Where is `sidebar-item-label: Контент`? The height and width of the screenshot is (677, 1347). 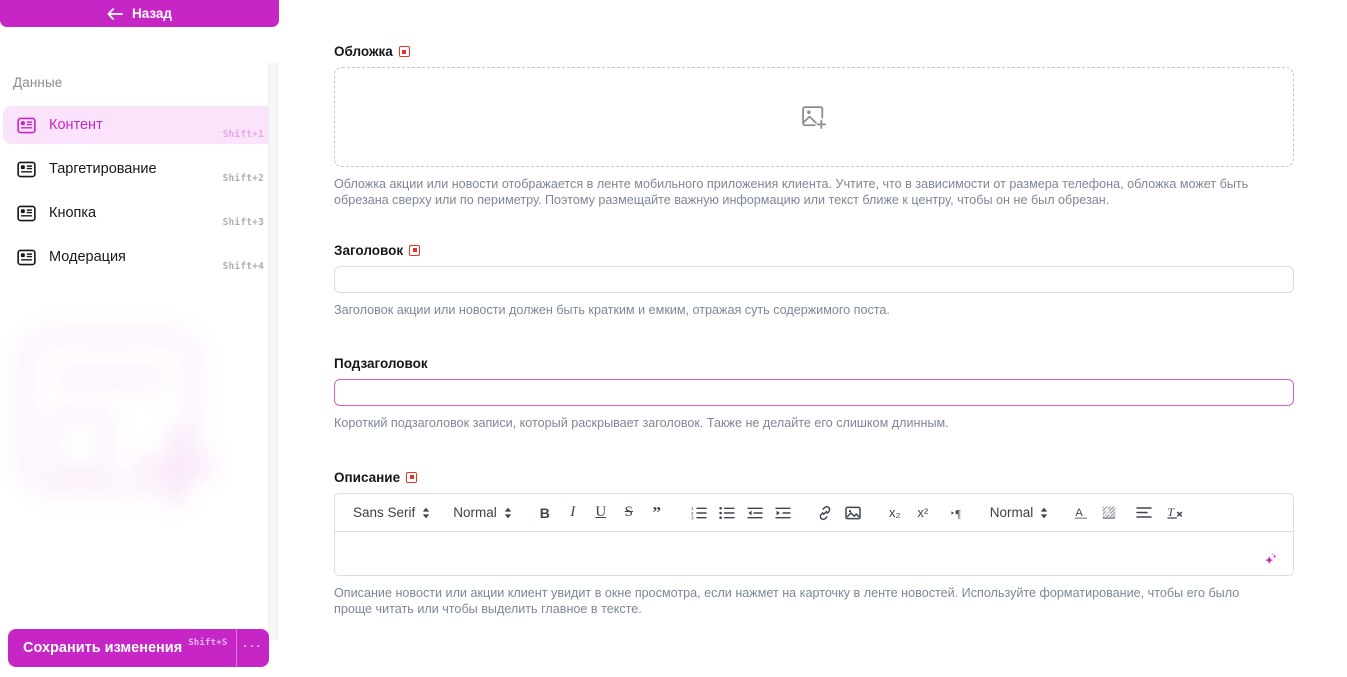 sidebar-item-label: Контент is located at coordinates (76, 125).